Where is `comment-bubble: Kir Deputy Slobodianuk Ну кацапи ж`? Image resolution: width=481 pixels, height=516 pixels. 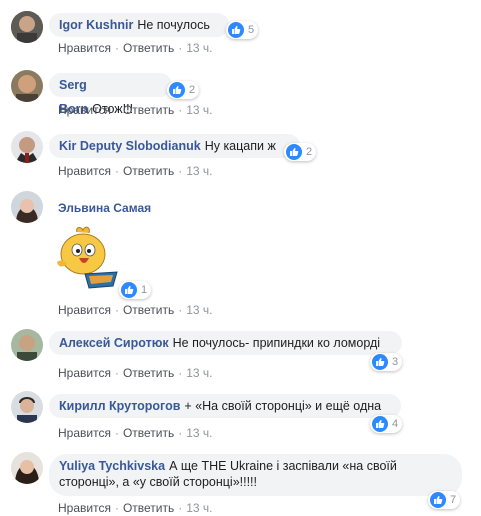
comment-bubble: Kir Deputy Slobodianuk Ну кацапи ж is located at coordinates (174, 146).